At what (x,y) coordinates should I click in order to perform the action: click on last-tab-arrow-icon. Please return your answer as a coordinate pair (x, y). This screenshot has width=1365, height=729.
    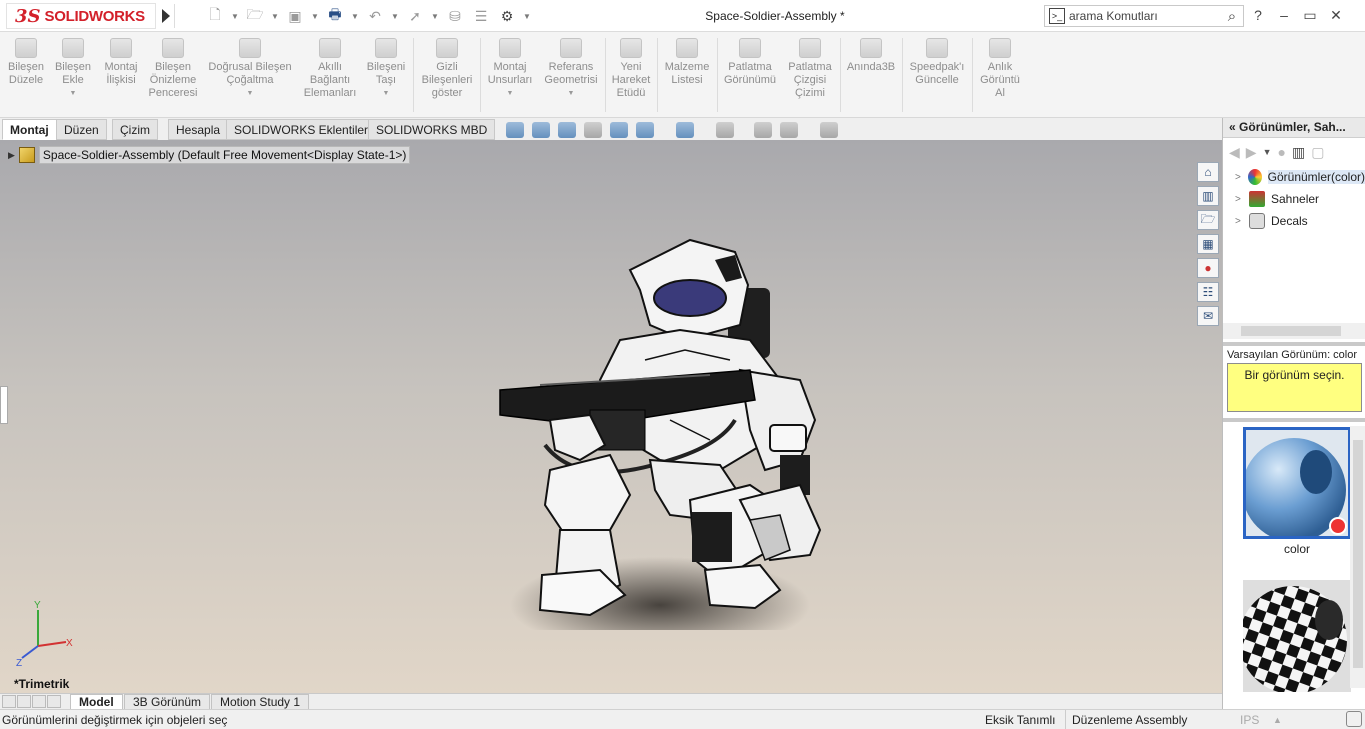
    Looking at the image, I should click on (54, 701).